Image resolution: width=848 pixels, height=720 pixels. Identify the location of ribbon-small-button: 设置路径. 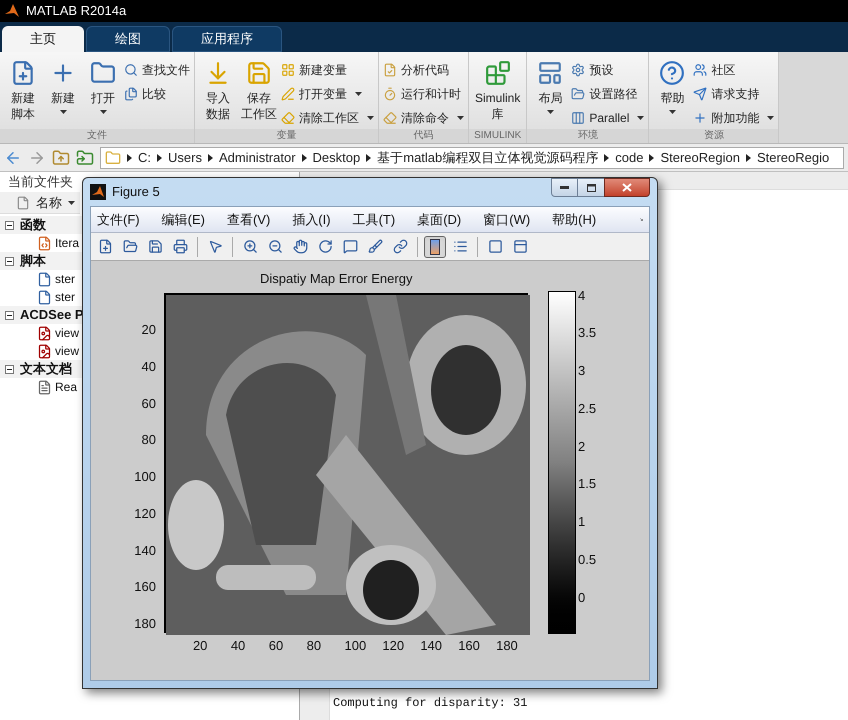
(607, 94).